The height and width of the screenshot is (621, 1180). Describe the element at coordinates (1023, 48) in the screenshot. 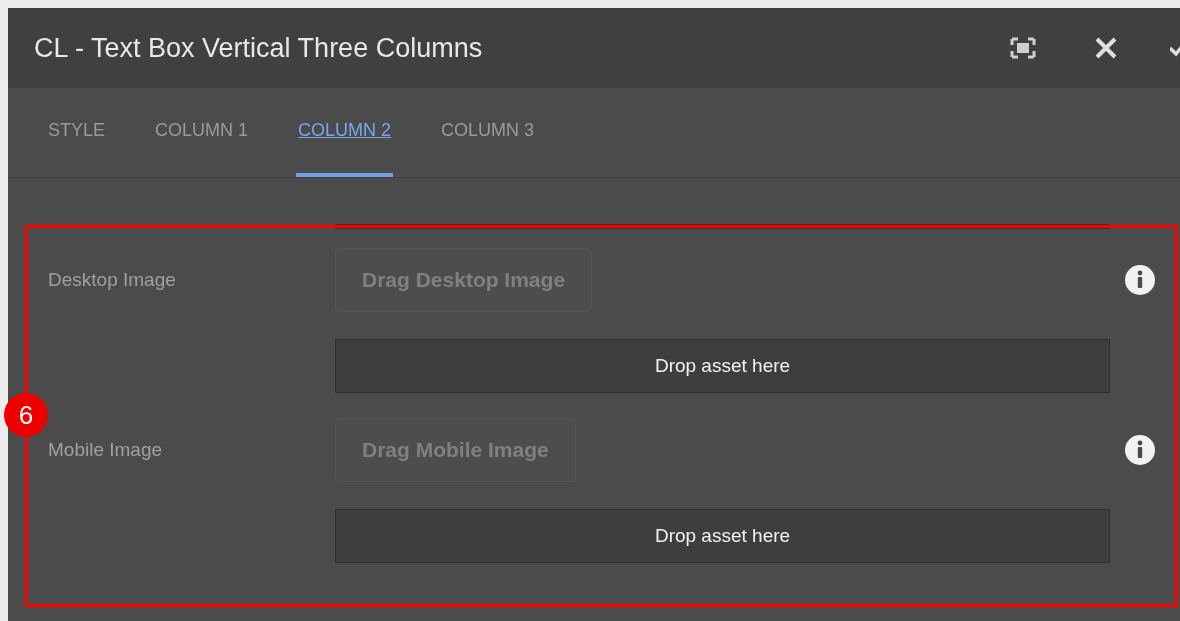

I see `fullscreen-icon` at that location.